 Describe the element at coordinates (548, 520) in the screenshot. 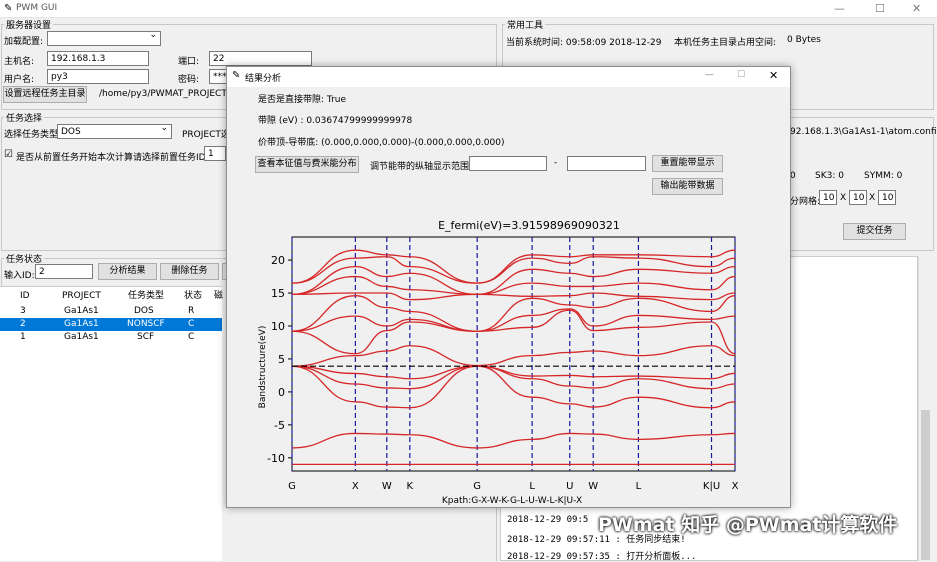

I see `log-line: 2018-12-29 09:5` at that location.